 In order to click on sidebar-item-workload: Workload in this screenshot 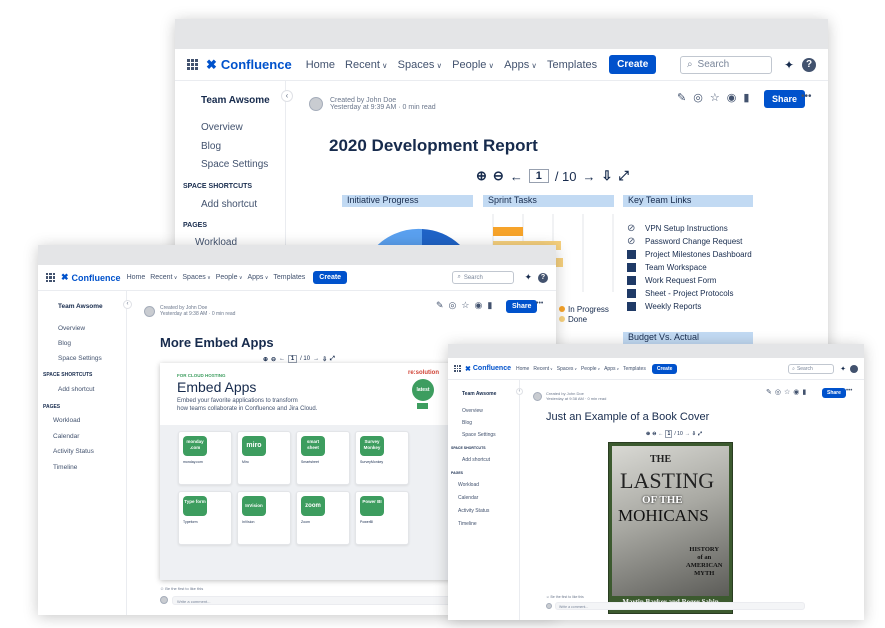, I will do `click(66, 420)`.